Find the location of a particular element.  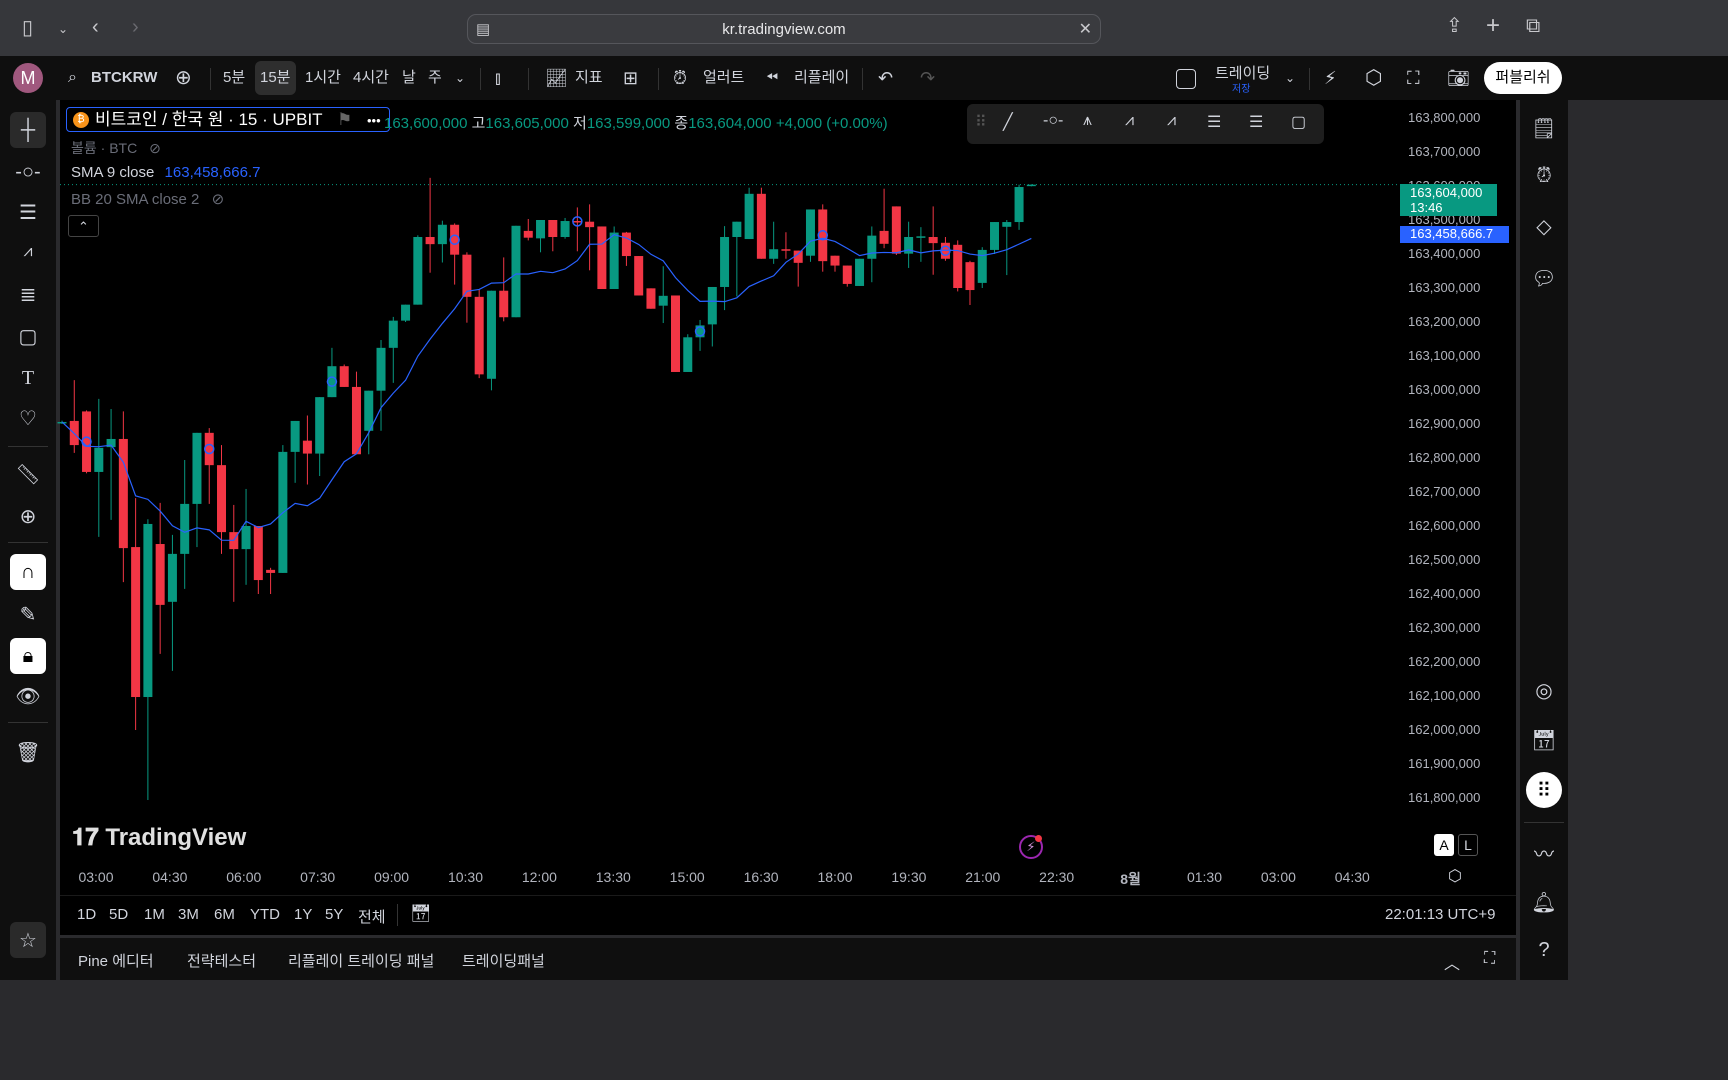

flag-icon: ⚑ is located at coordinates (344, 119).